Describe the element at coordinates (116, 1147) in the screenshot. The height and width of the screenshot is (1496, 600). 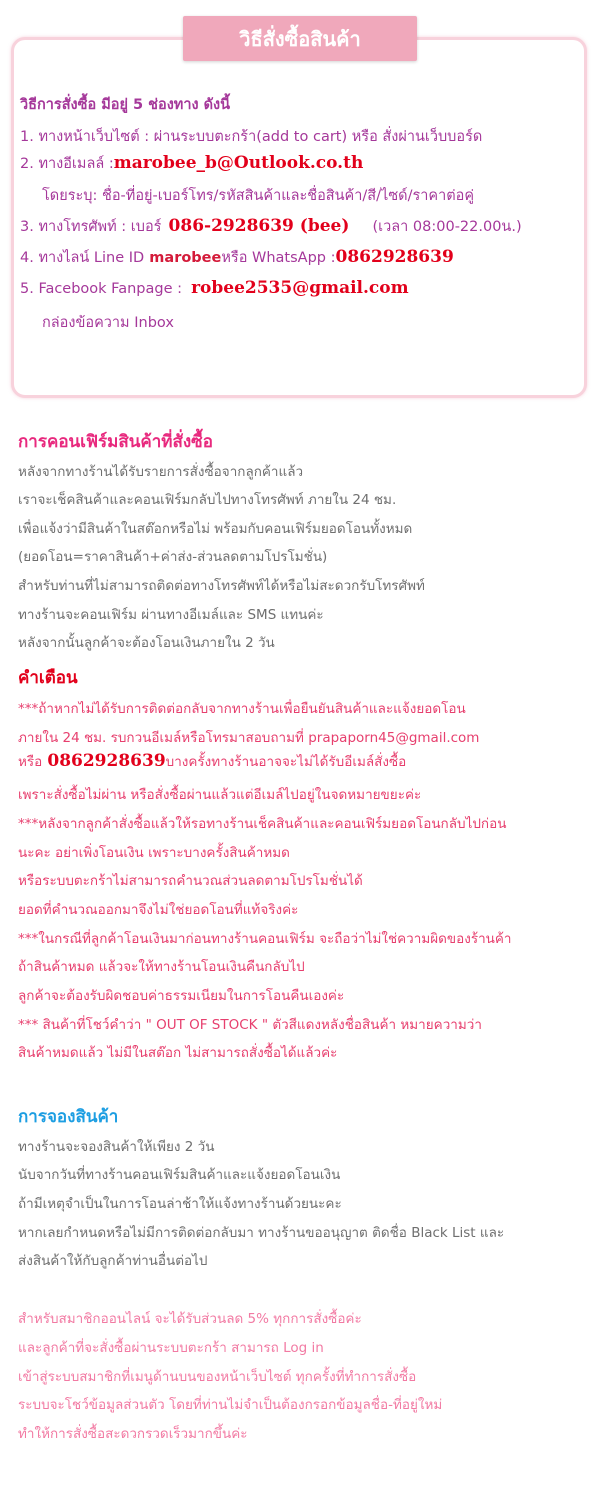
I see `reserve-line: ทางร้านจะจองสินค้าให้เพียง 2 วัน` at that location.